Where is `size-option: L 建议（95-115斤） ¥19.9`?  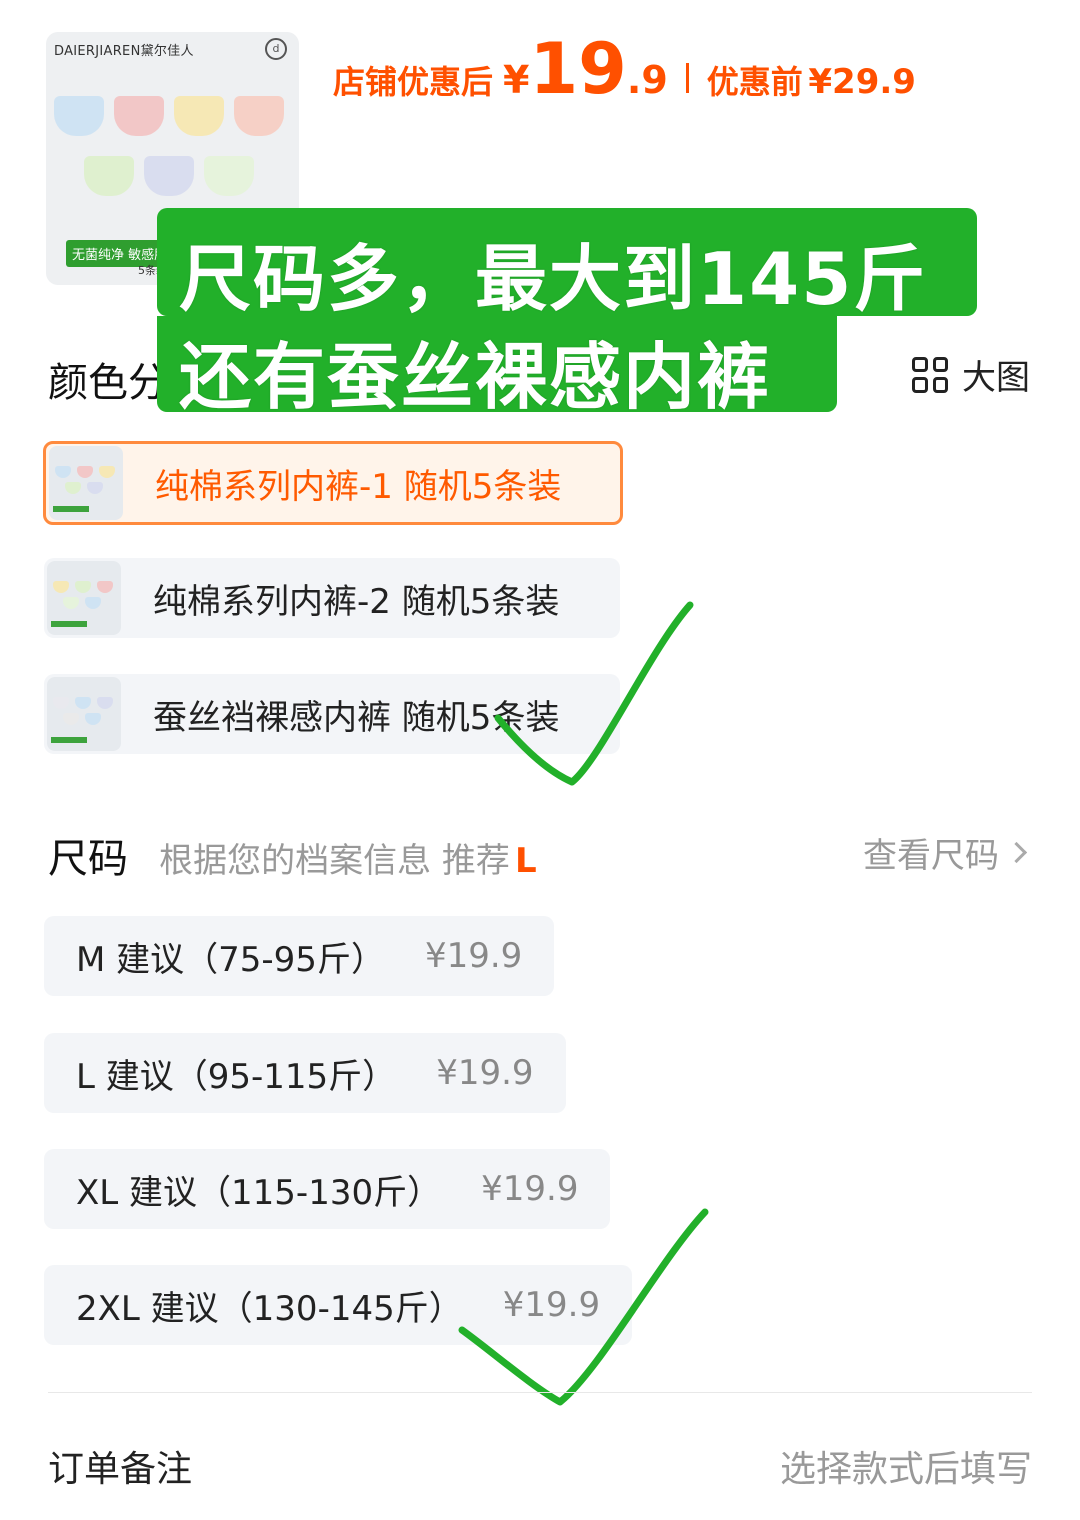
size-option: L 建议（95-115斤） ¥19.9 is located at coordinates (305, 1073).